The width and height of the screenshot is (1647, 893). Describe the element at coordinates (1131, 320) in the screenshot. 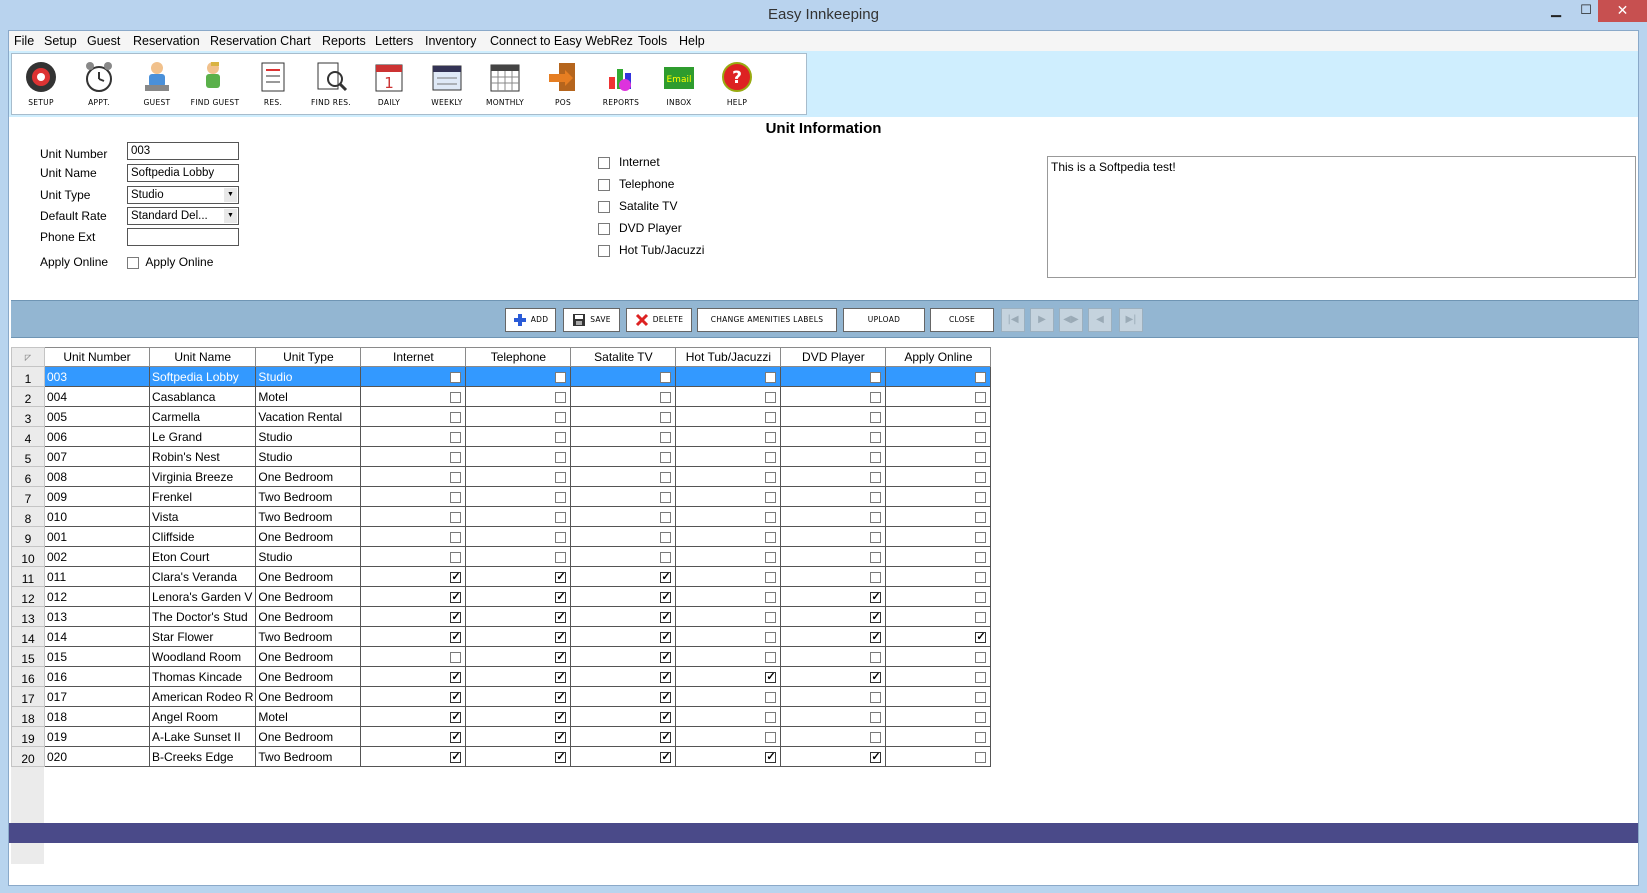

I see `last-record-icon: ▶|` at that location.